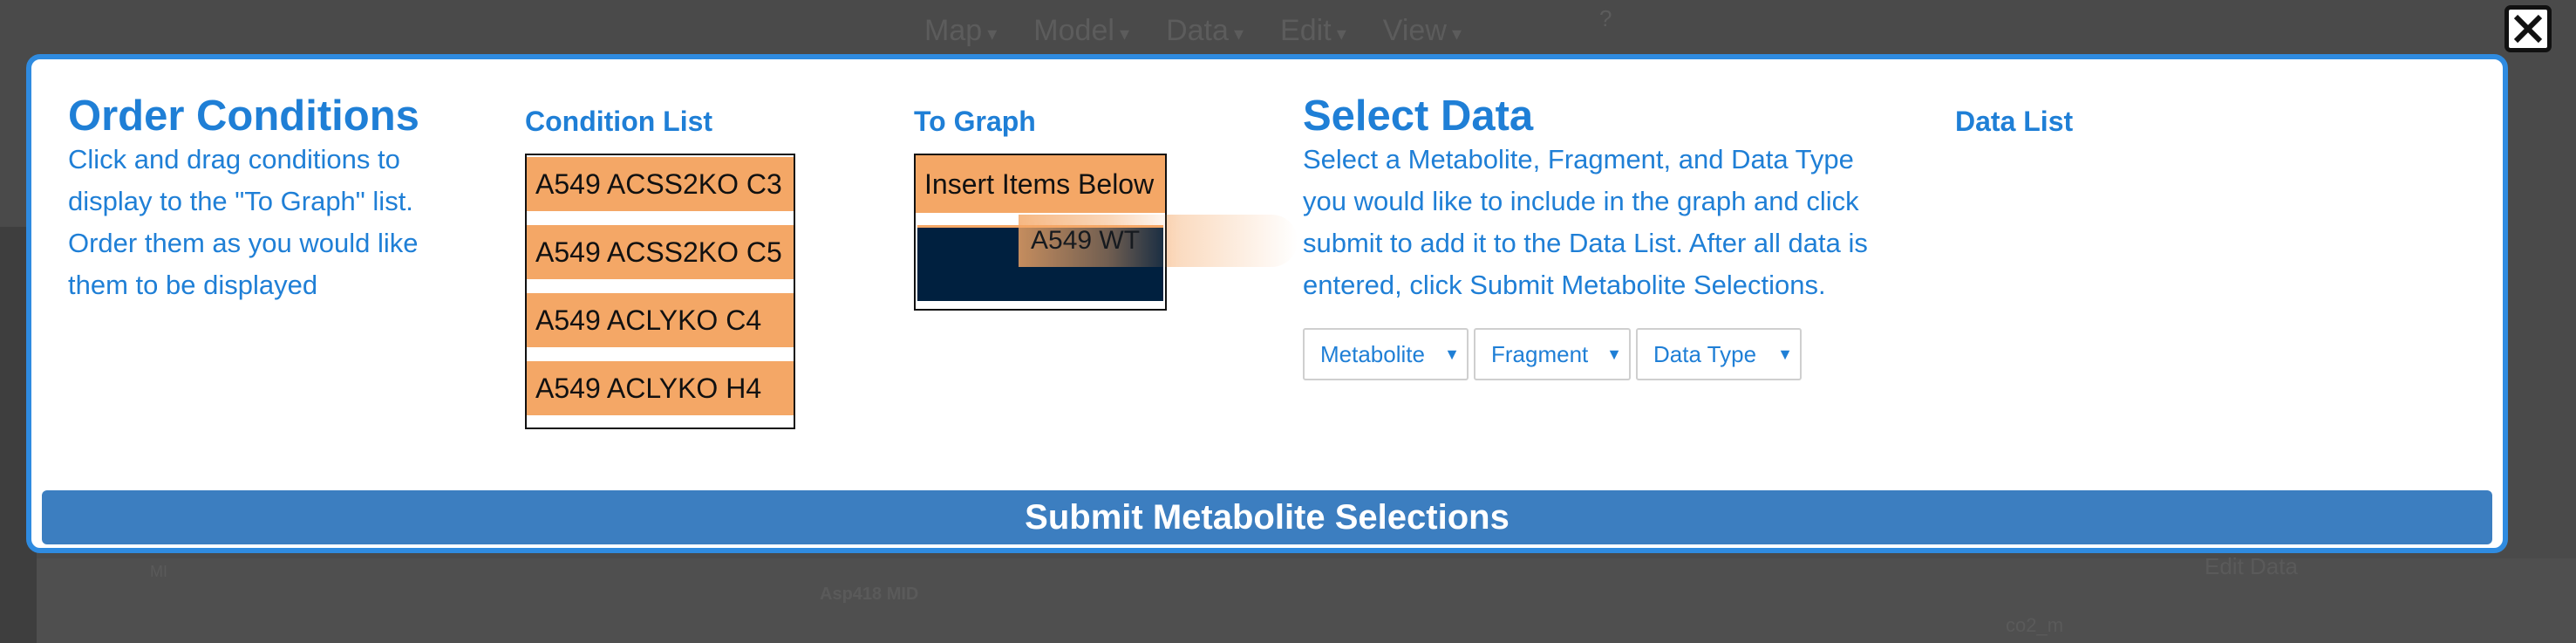 The width and height of the screenshot is (2576, 643). Describe the element at coordinates (1313, 31) in the screenshot. I see `background-menu-edit: Edit` at that location.